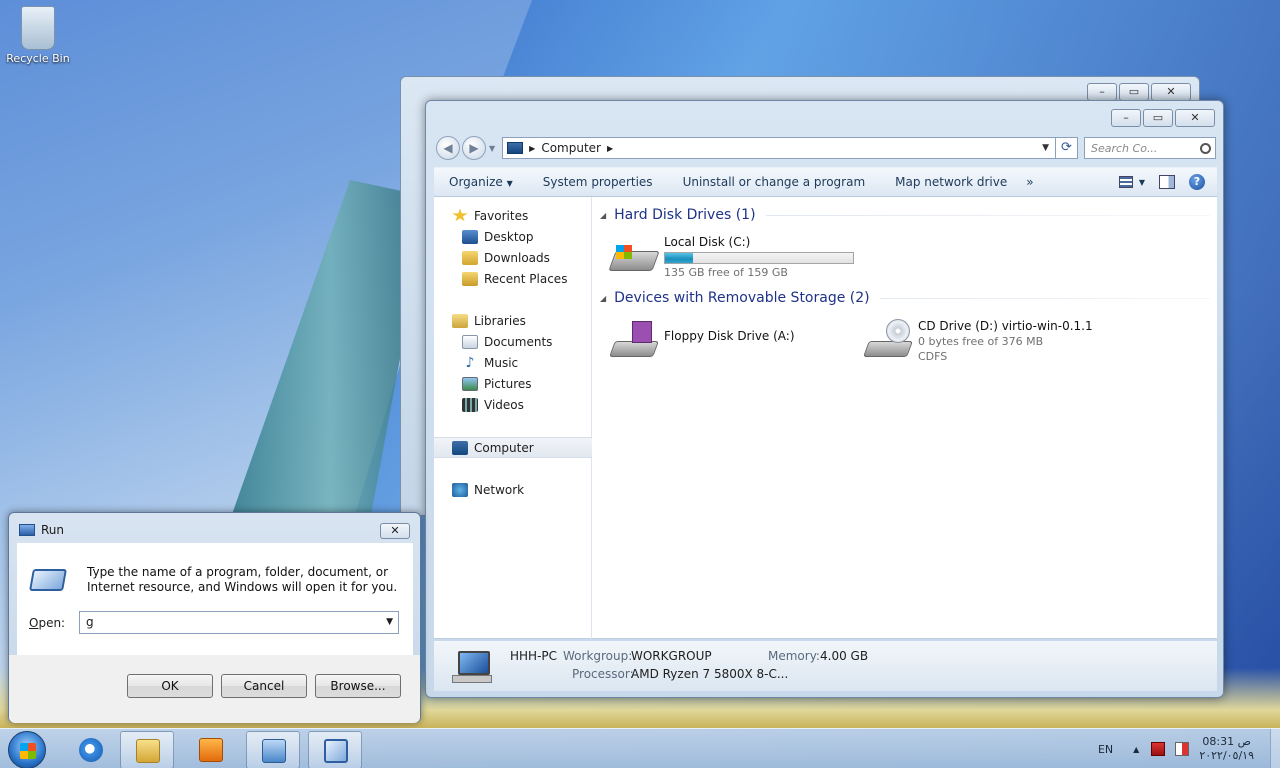  I want to click on drive-local-disk-c: Local Disk (C:) 135 GB free of 159 GB, so click(731, 257).